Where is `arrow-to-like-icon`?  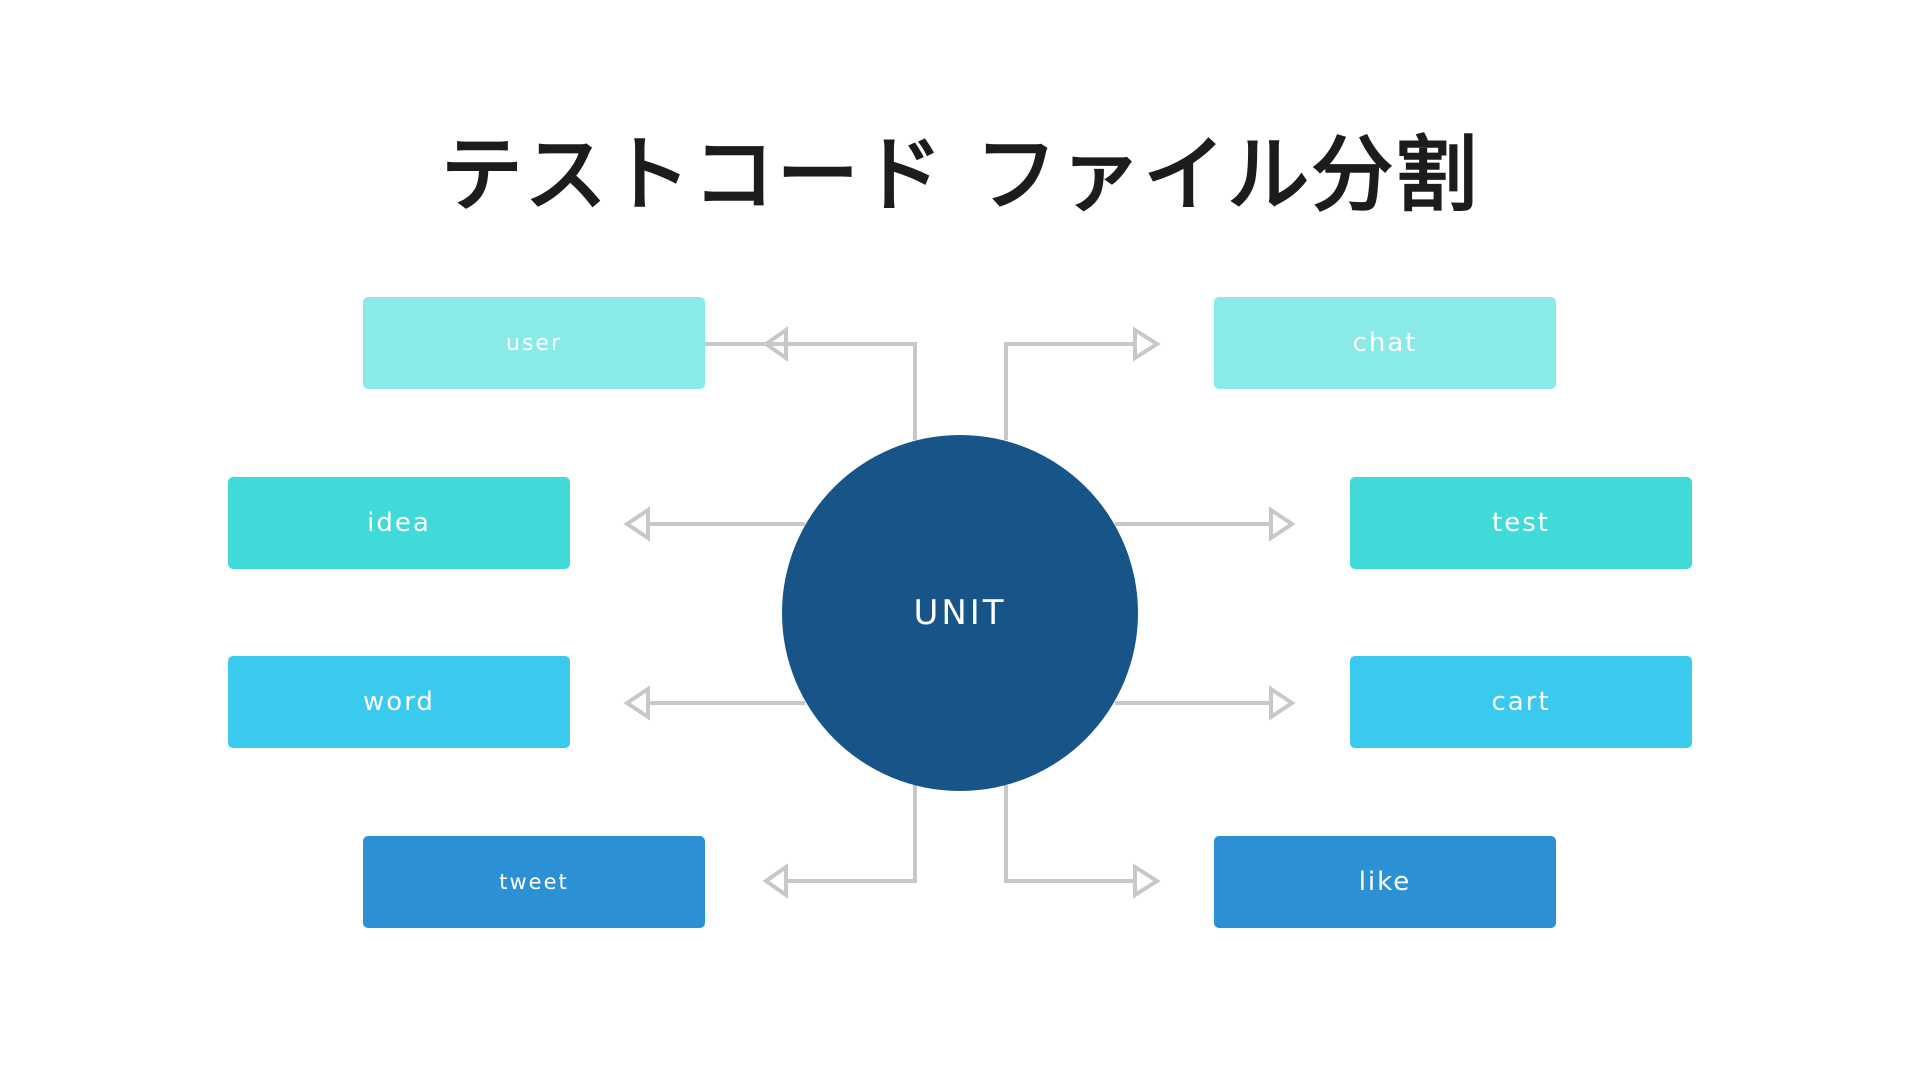 arrow-to-like-icon is located at coordinates (1147, 881).